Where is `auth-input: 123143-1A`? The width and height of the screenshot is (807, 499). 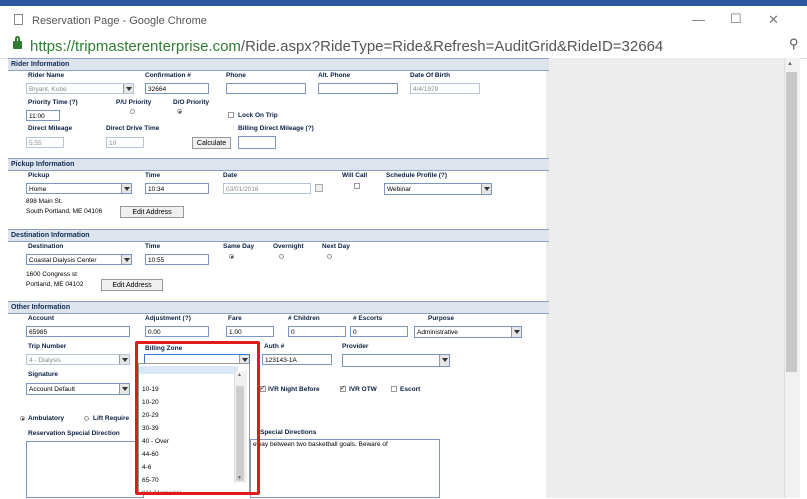 auth-input: 123143-1A is located at coordinates (297, 359).